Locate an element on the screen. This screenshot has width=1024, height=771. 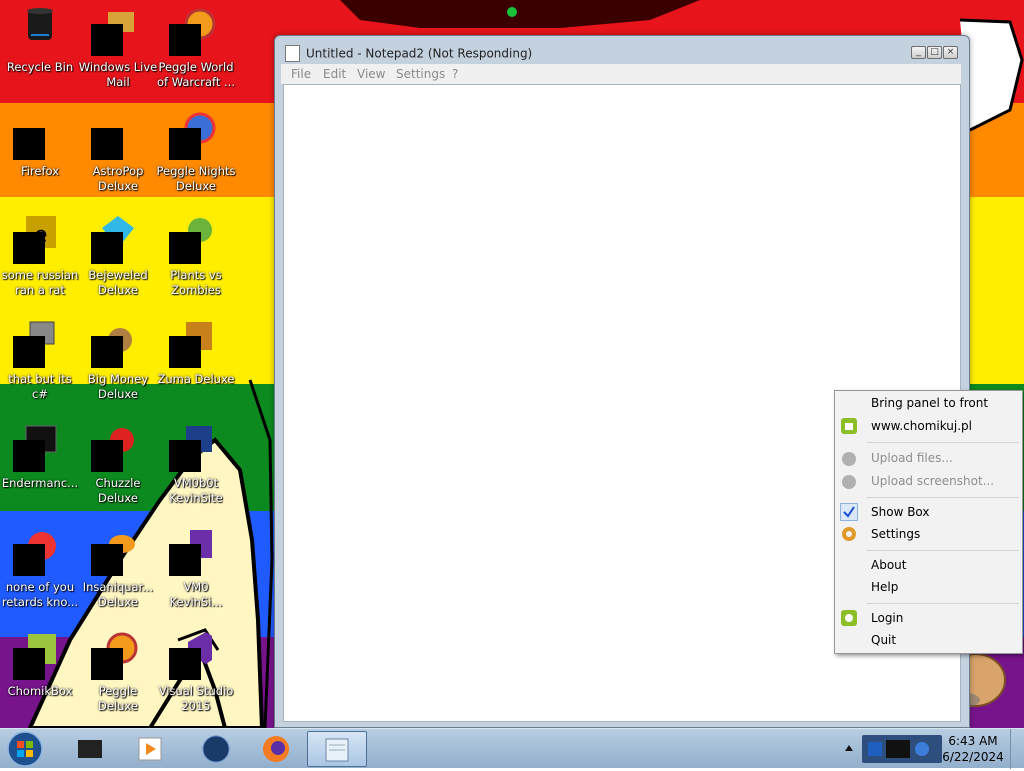
desktop-icon-peggle-deluxe: Peggle Deluxe is located at coordinates (118, 675).